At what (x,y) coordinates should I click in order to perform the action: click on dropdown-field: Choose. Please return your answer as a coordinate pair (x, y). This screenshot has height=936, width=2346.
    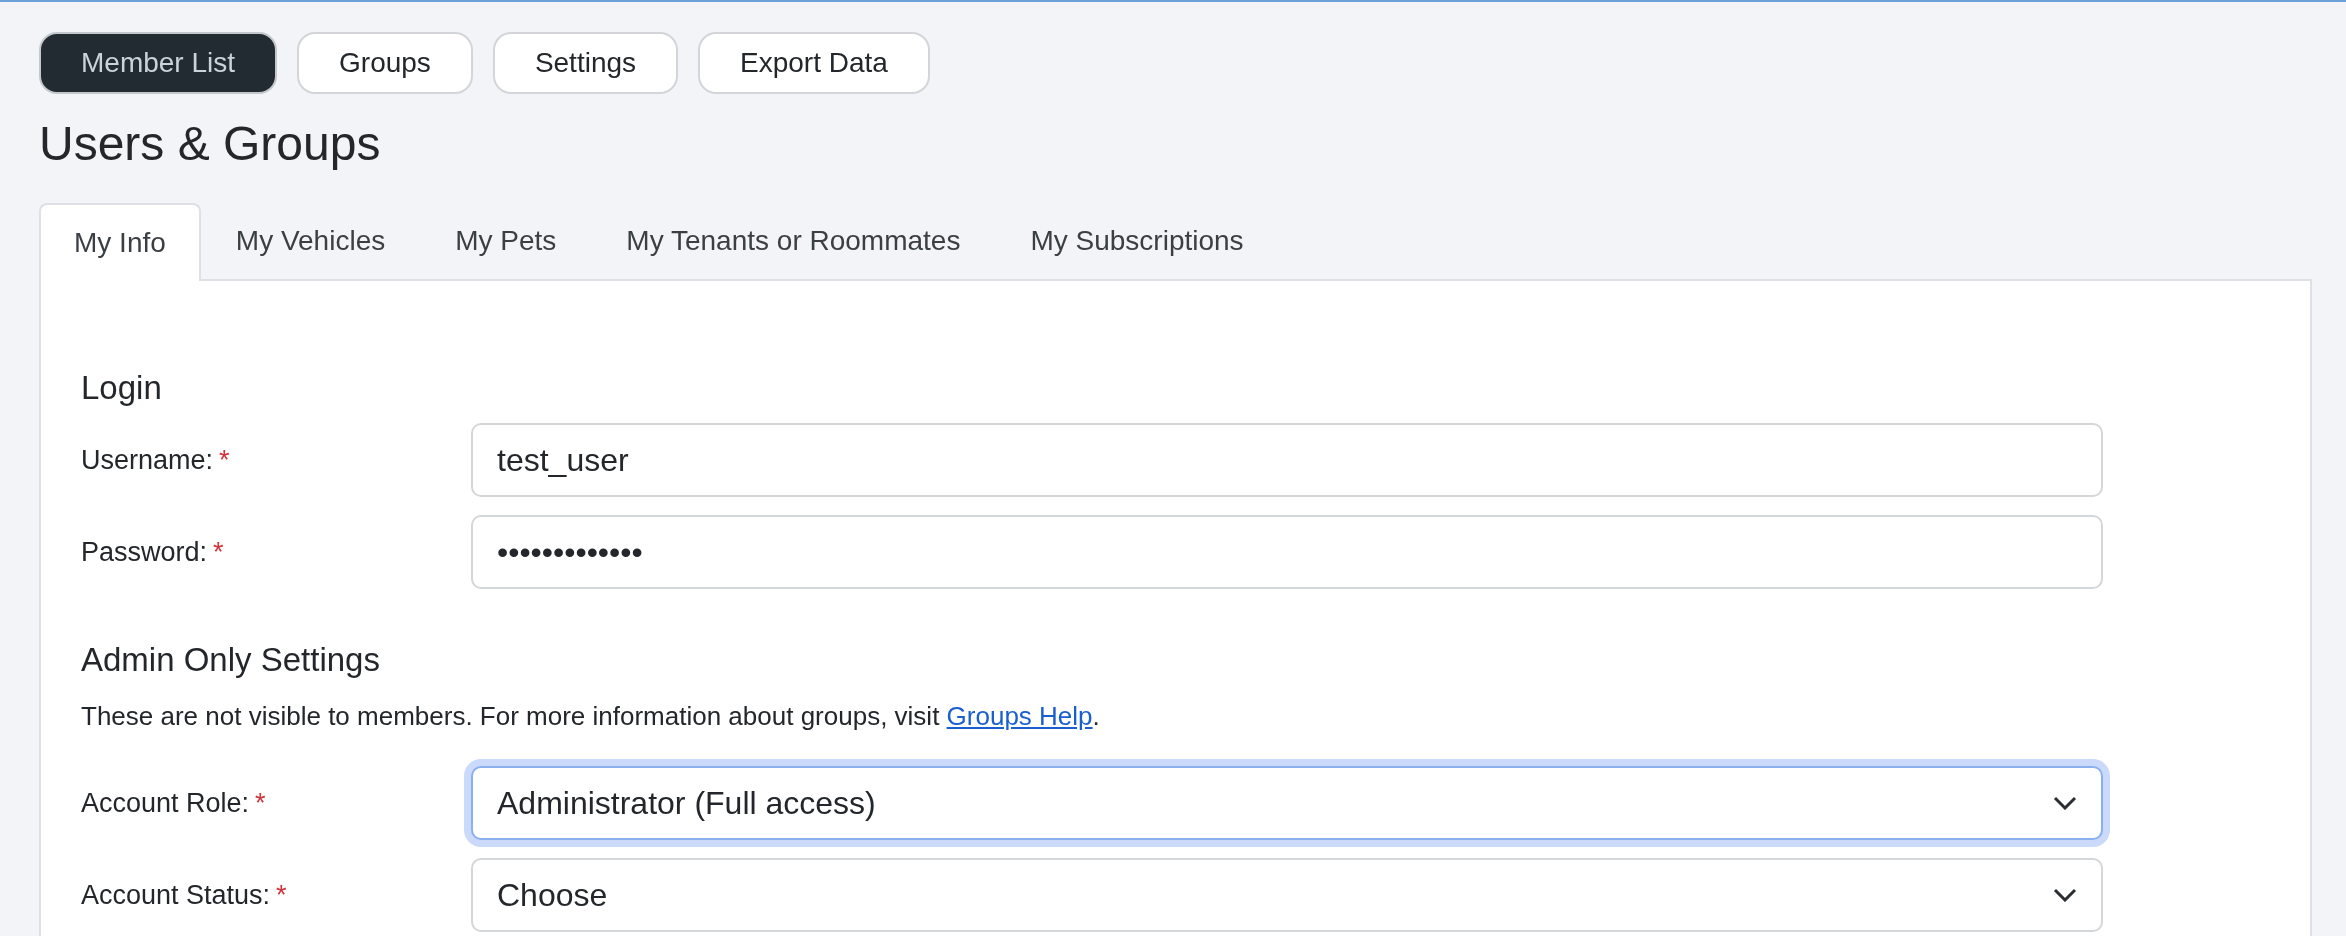
    Looking at the image, I should click on (1287, 895).